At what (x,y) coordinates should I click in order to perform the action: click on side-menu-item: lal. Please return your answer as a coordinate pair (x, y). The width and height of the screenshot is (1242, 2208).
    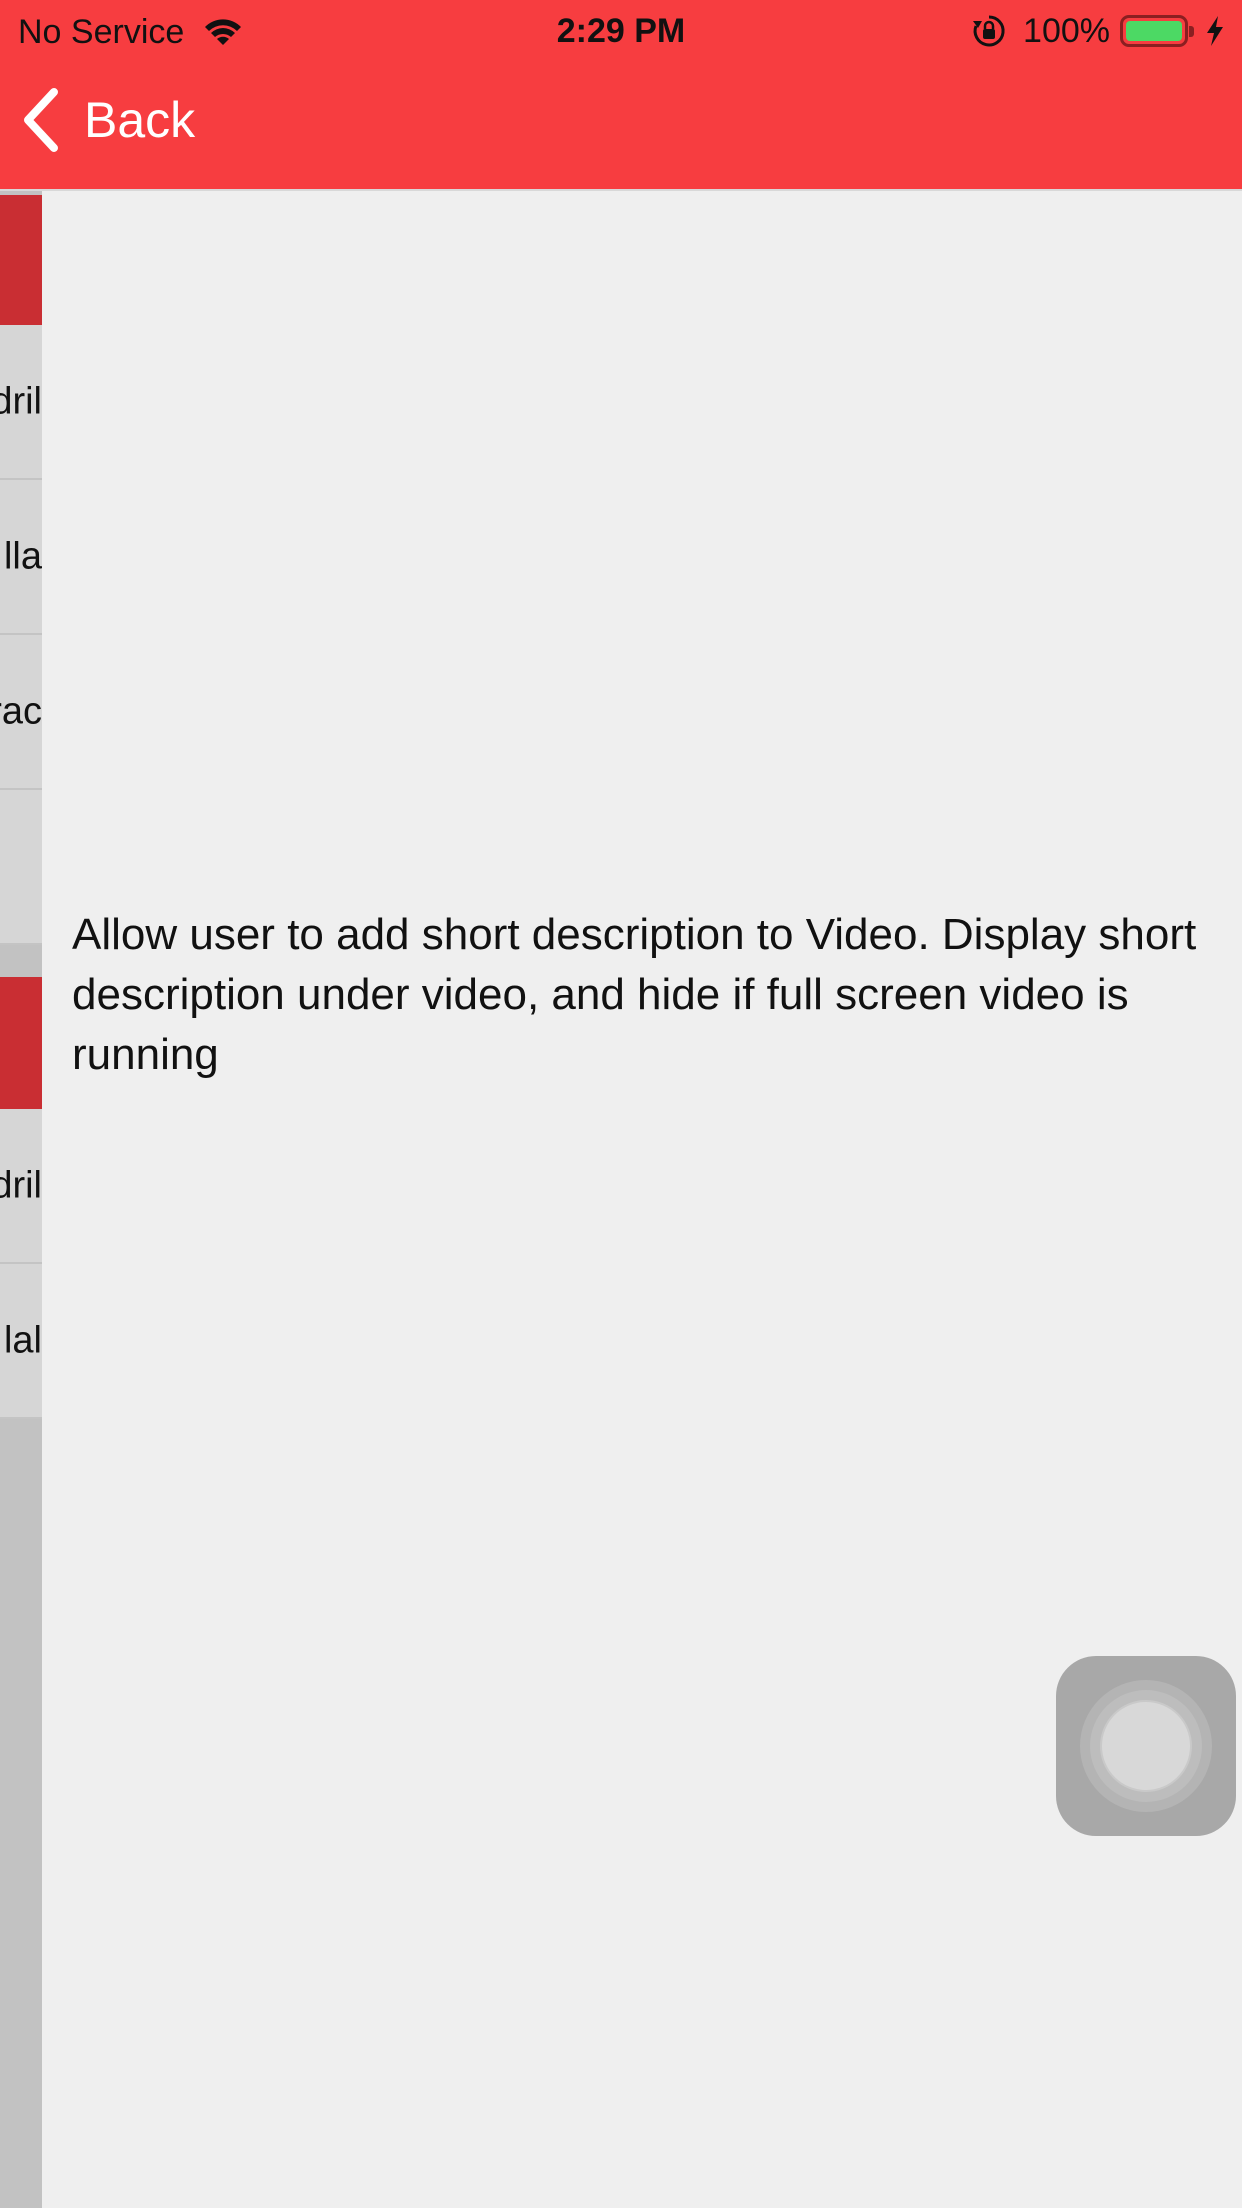
    Looking at the image, I should click on (21, 1341).